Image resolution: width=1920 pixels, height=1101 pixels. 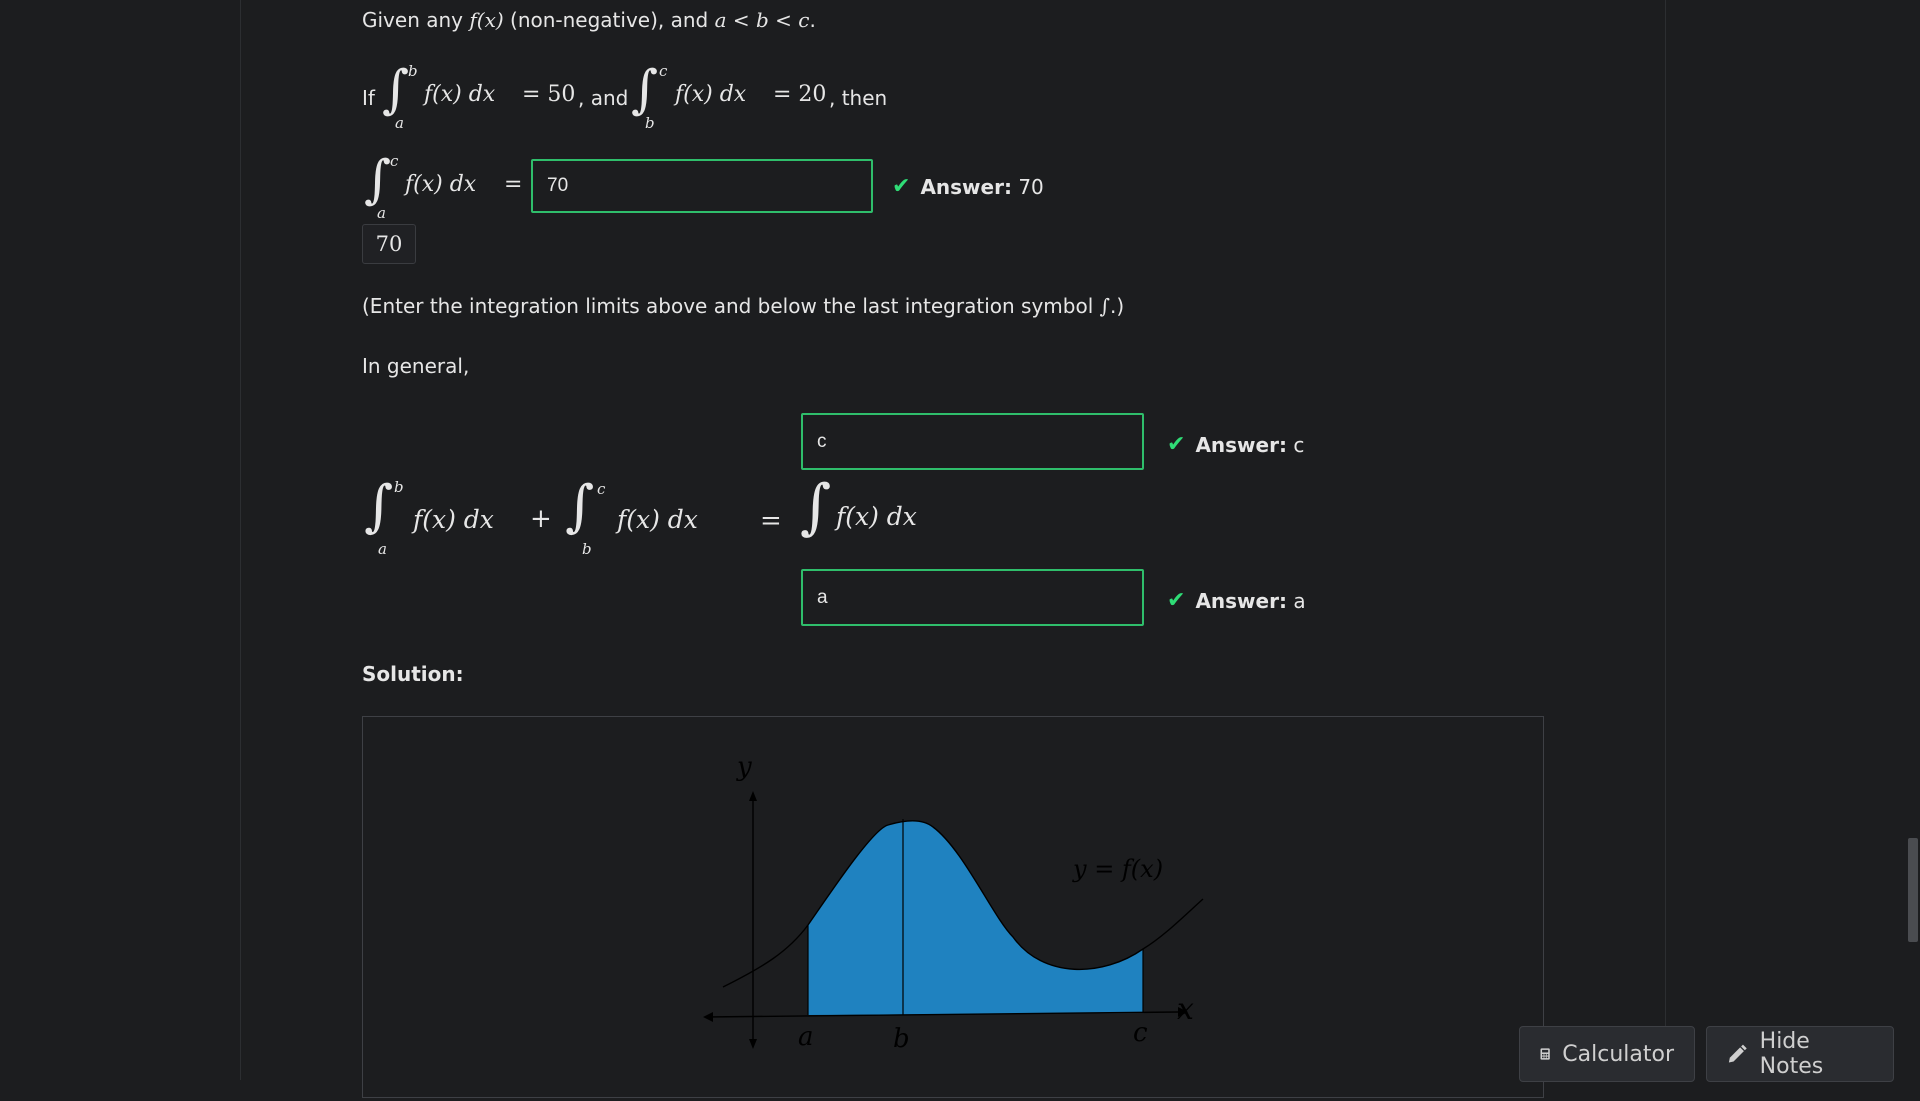 What do you see at coordinates (1185, 1009) in the screenshot?
I see `x-axis-label: x` at bounding box center [1185, 1009].